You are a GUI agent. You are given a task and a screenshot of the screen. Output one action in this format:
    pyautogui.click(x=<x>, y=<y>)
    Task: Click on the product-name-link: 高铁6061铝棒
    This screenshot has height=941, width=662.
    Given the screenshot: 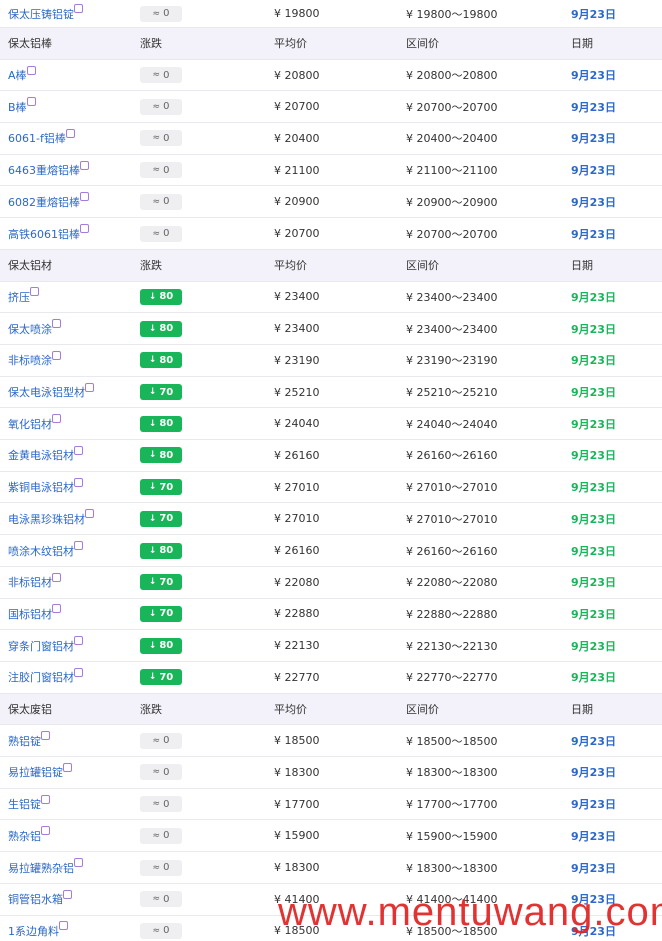 What is the action you would take?
    pyautogui.click(x=44, y=234)
    